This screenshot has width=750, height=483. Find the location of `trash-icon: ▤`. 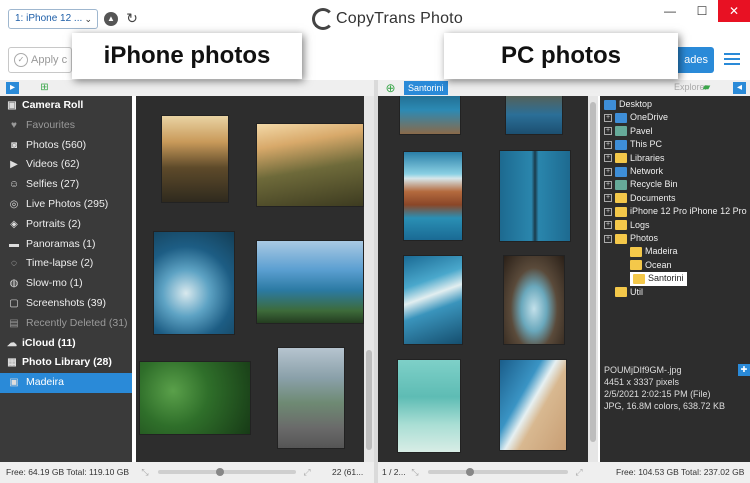

trash-icon: ▤ is located at coordinates (14, 323).